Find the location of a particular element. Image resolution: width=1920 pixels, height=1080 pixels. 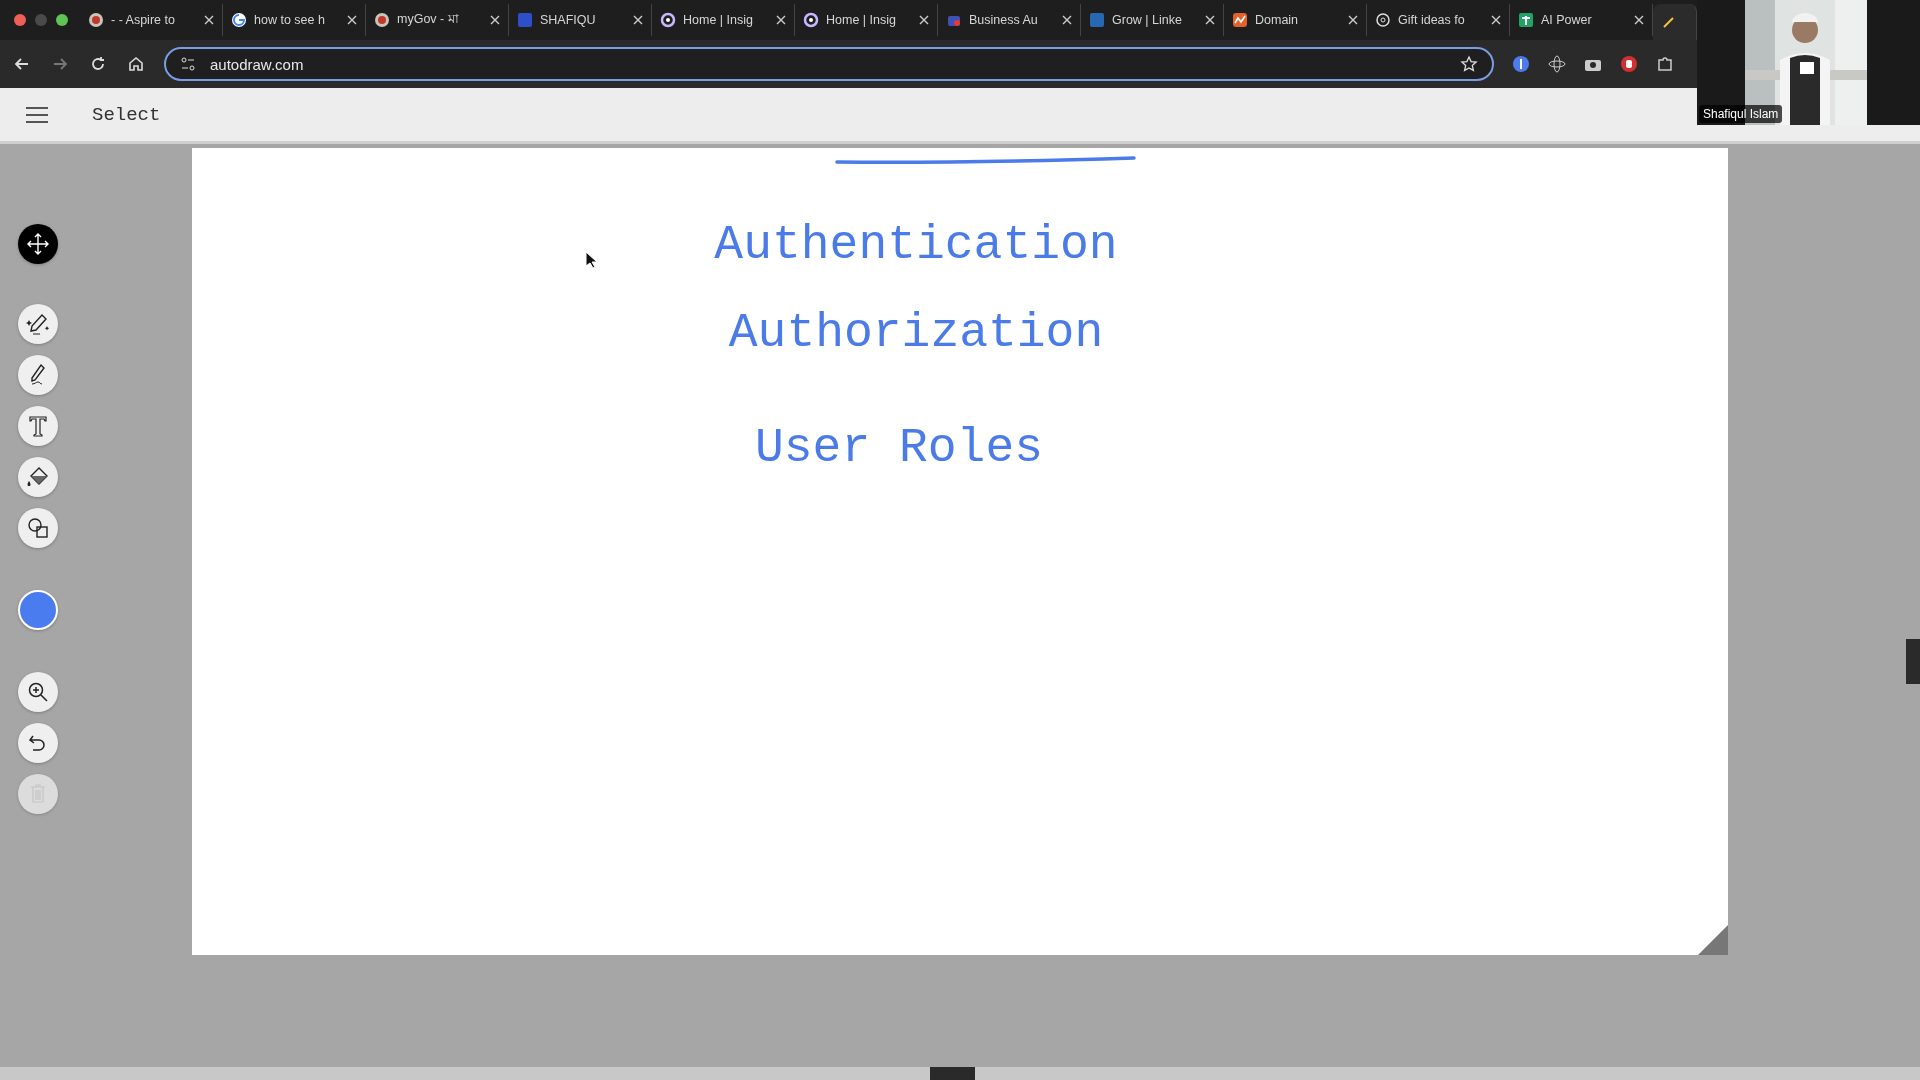

autodraw-tool-button is located at coordinates (38, 324).